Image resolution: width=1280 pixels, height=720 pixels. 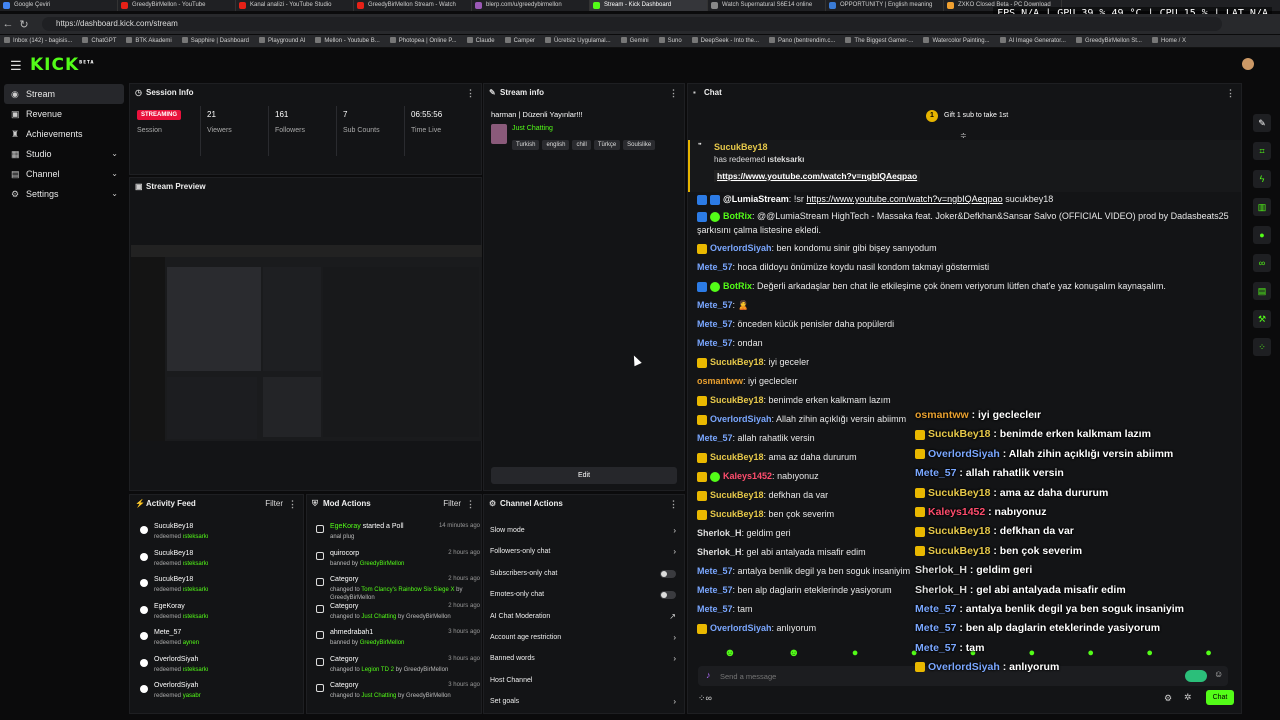 What do you see at coordinates (531, 5) in the screenshot?
I see `browser-tab: blerp.com/u/greedybirmellon` at bounding box center [531, 5].